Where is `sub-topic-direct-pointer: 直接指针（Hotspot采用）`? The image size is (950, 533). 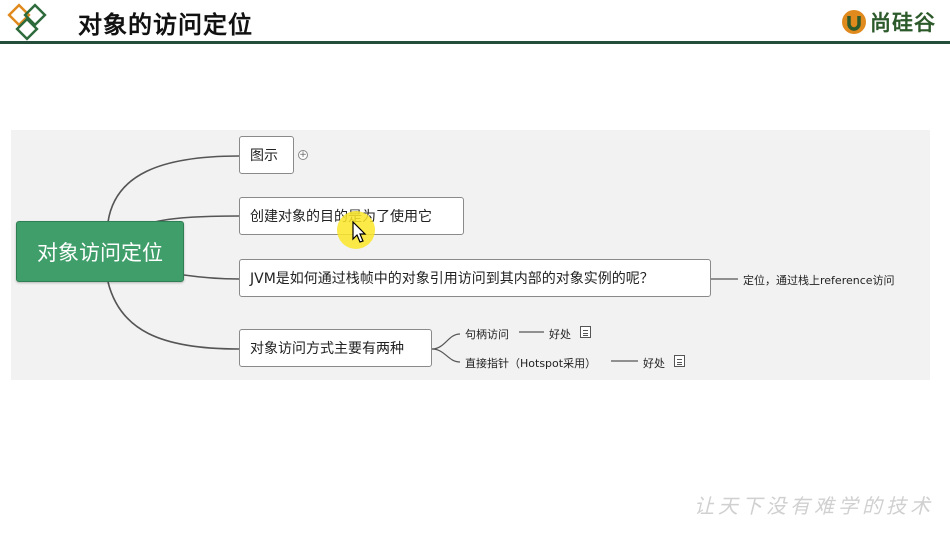 sub-topic-direct-pointer: 直接指针（Hotspot采用） is located at coordinates (530, 363).